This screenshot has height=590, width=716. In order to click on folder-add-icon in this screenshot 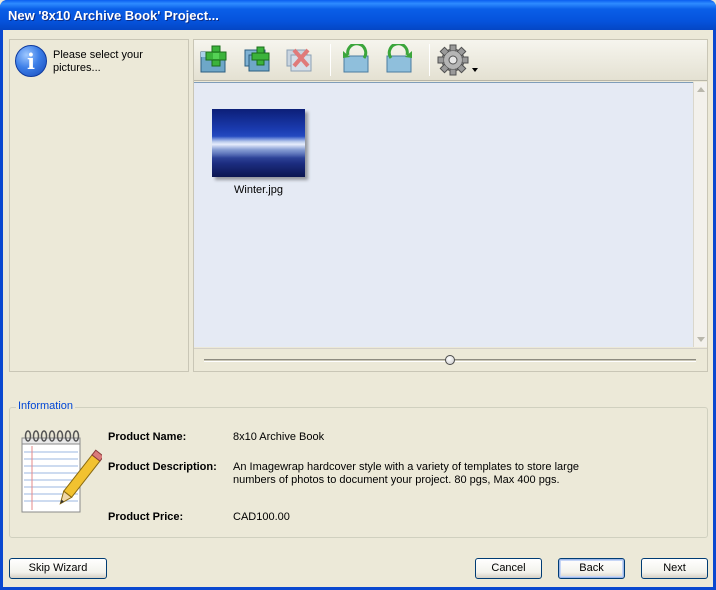, I will do `click(213, 59)`.